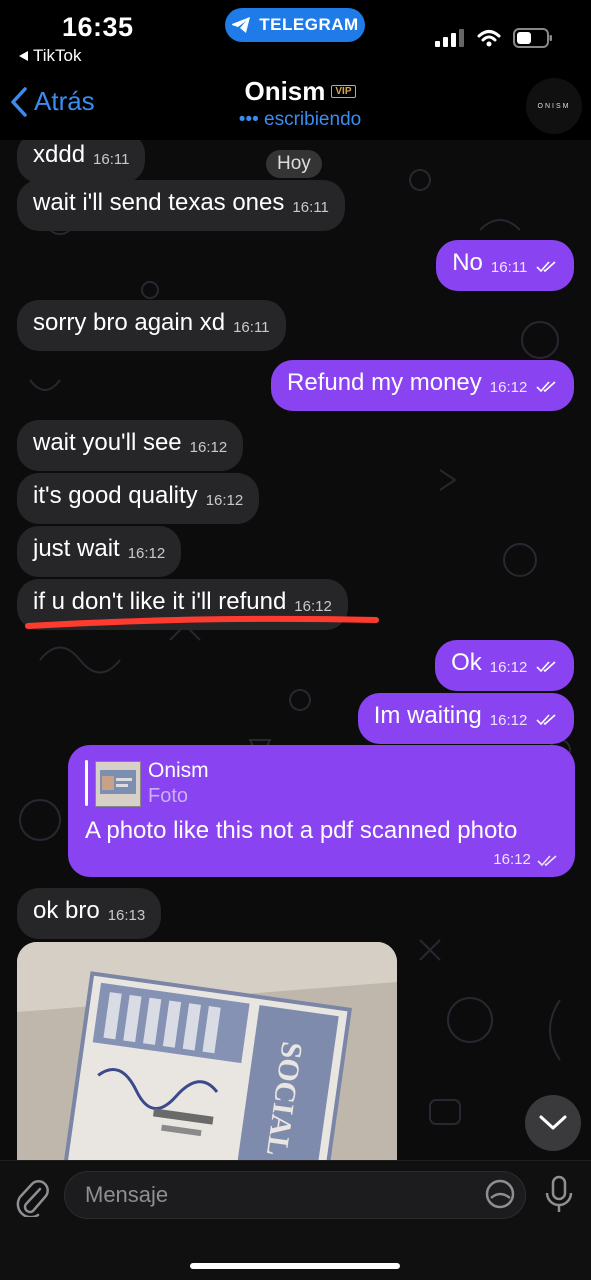  I want to click on wifi-icon, so click(489, 38).